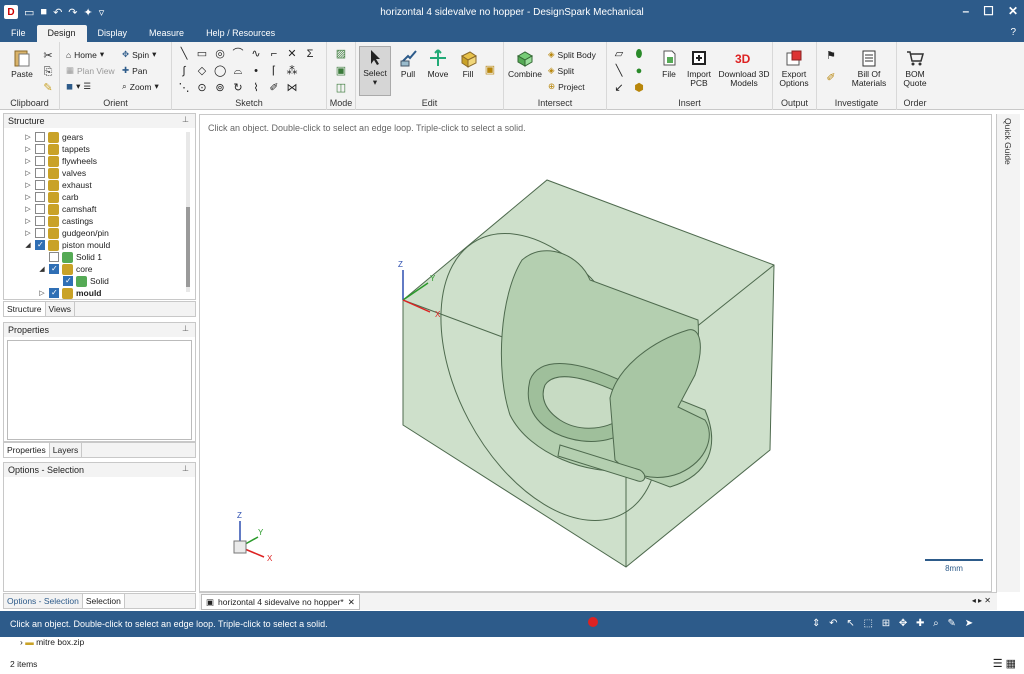 Image resolution: width=1024 pixels, height=674 pixels. Describe the element at coordinates (1008, 353) in the screenshot. I see `quick-guide-panel: Quick Guide` at that location.